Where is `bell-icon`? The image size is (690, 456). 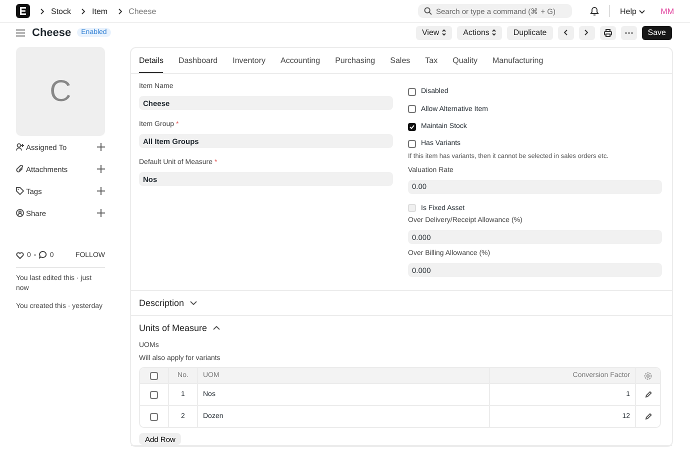
bell-icon is located at coordinates (594, 11).